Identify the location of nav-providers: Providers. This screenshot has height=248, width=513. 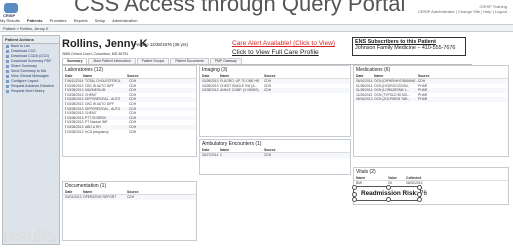
(58, 20).